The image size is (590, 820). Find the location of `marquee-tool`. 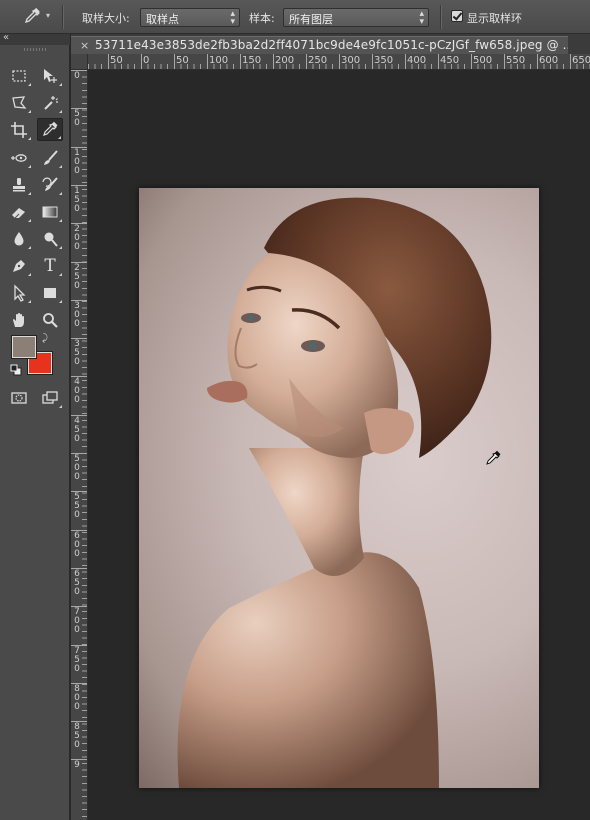

marquee-tool is located at coordinates (19, 75).